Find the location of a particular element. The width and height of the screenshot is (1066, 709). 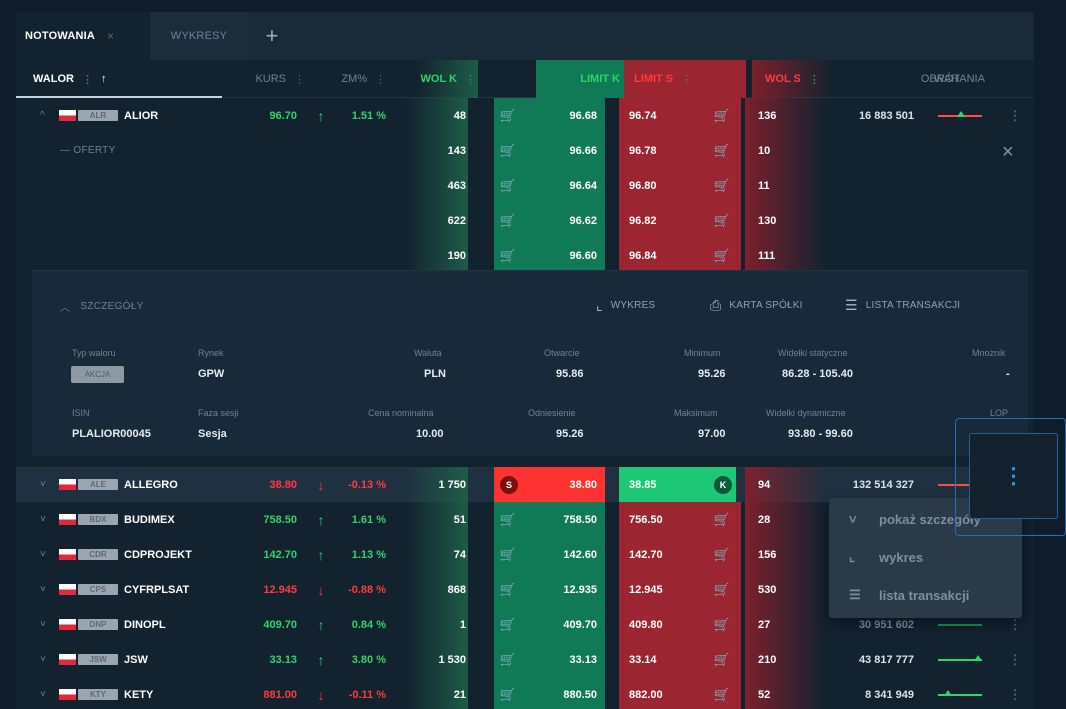

ask-volume: 130 is located at coordinates (785, 220).